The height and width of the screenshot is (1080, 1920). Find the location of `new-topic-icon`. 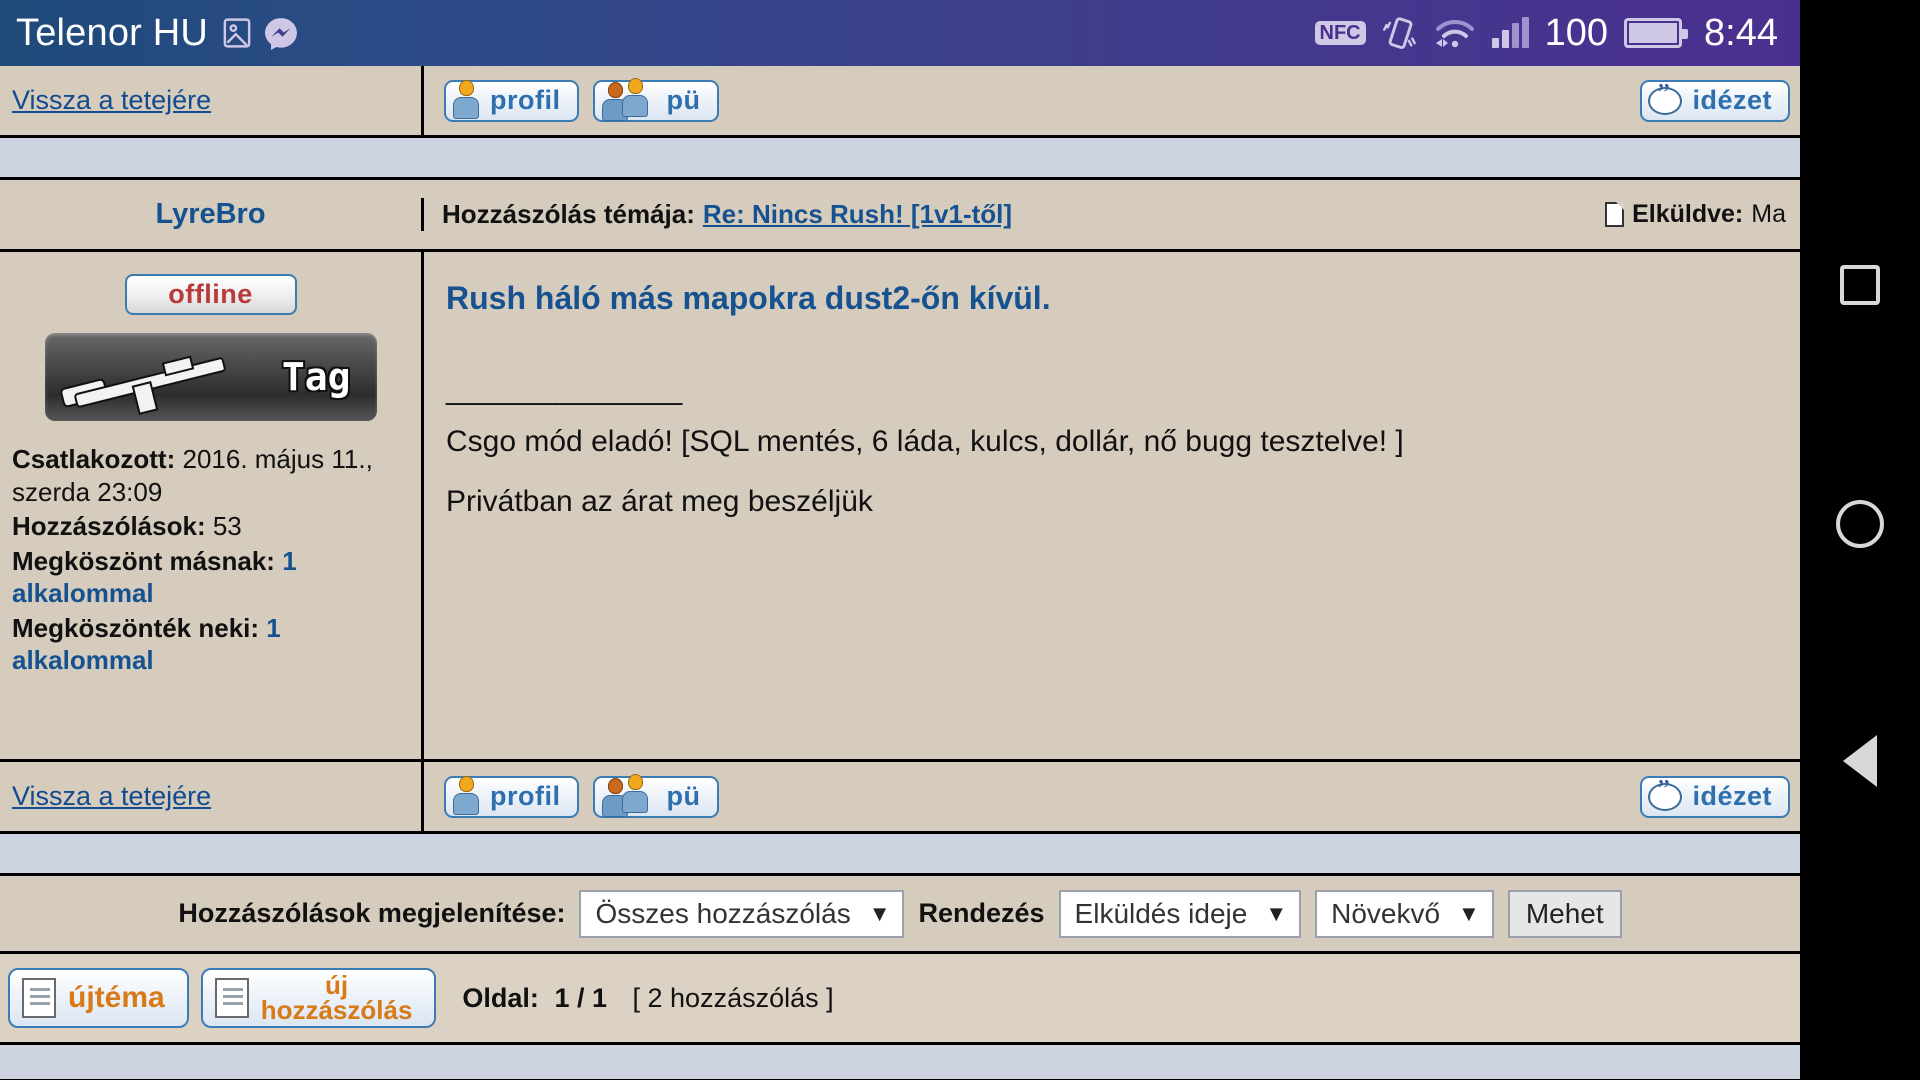

new-topic-icon is located at coordinates (39, 998).